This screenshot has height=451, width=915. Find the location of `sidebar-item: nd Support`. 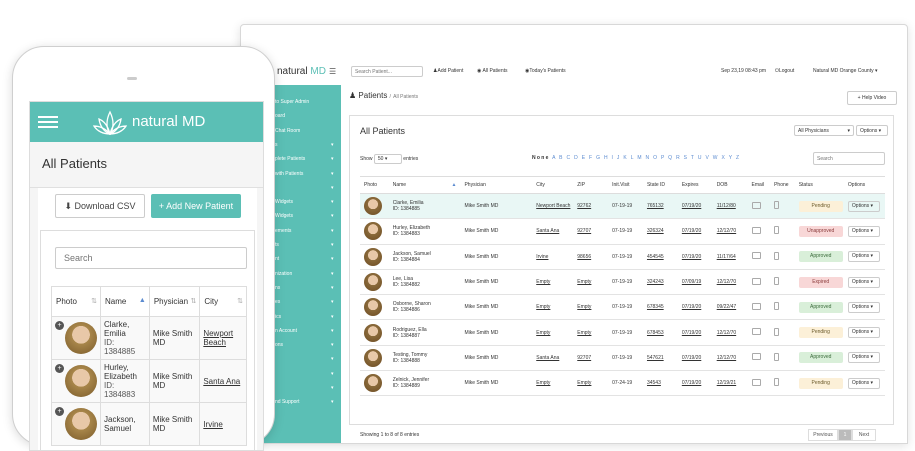

sidebar-item: nd Support is located at coordinates (287, 402).